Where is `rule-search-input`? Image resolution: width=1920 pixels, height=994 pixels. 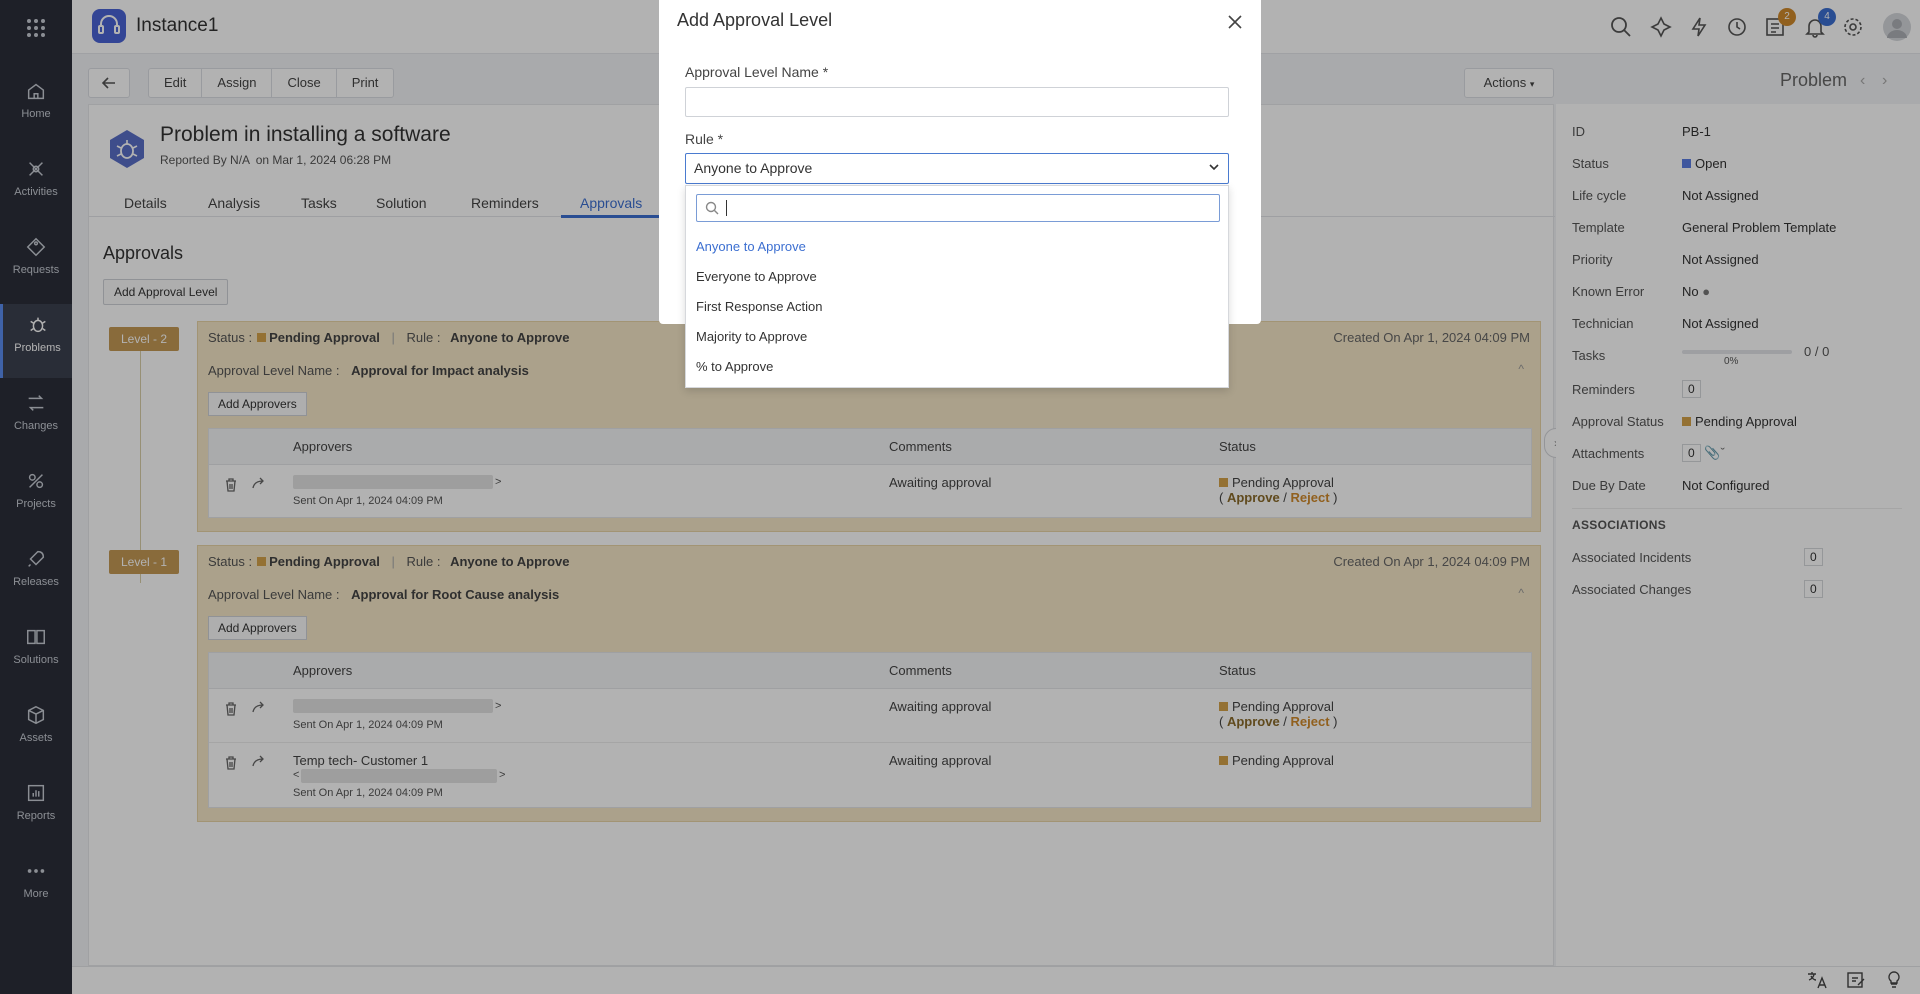 rule-search-input is located at coordinates (958, 208).